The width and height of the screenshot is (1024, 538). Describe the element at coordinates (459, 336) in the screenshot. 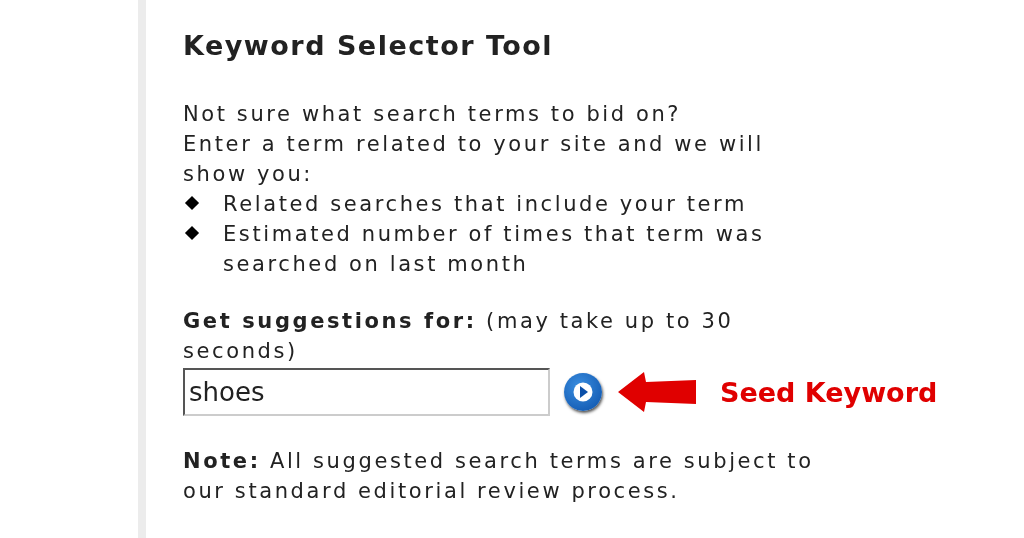

I see `suggestions-label: Get suggestions for: (may take up to 30 seconds)` at that location.